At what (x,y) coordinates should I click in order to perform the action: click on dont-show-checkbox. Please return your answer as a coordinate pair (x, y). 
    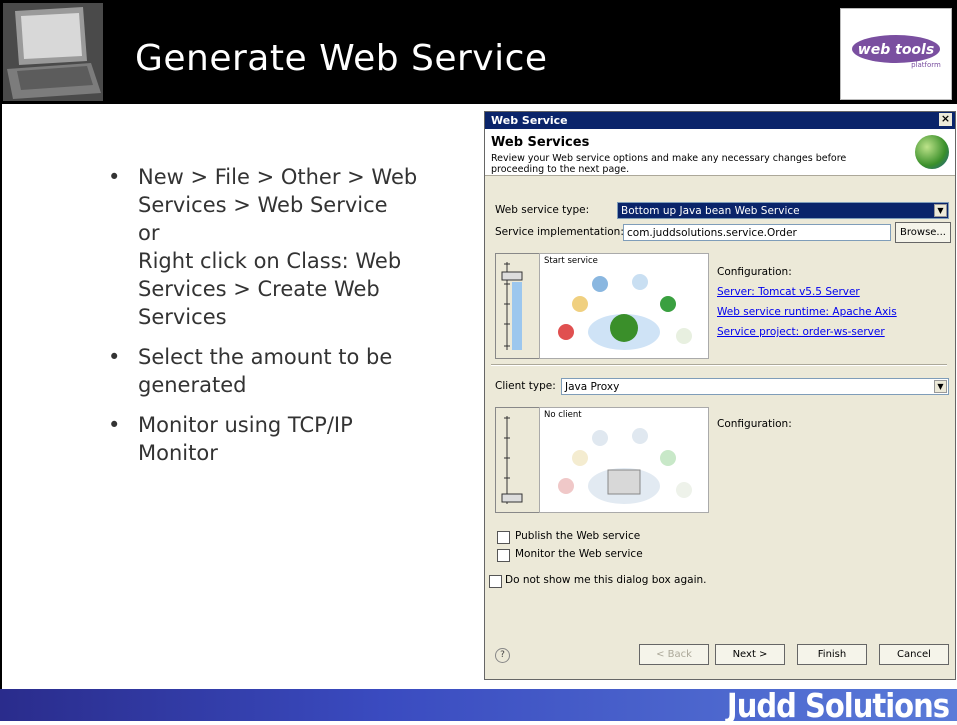
    Looking at the image, I should click on (495, 581).